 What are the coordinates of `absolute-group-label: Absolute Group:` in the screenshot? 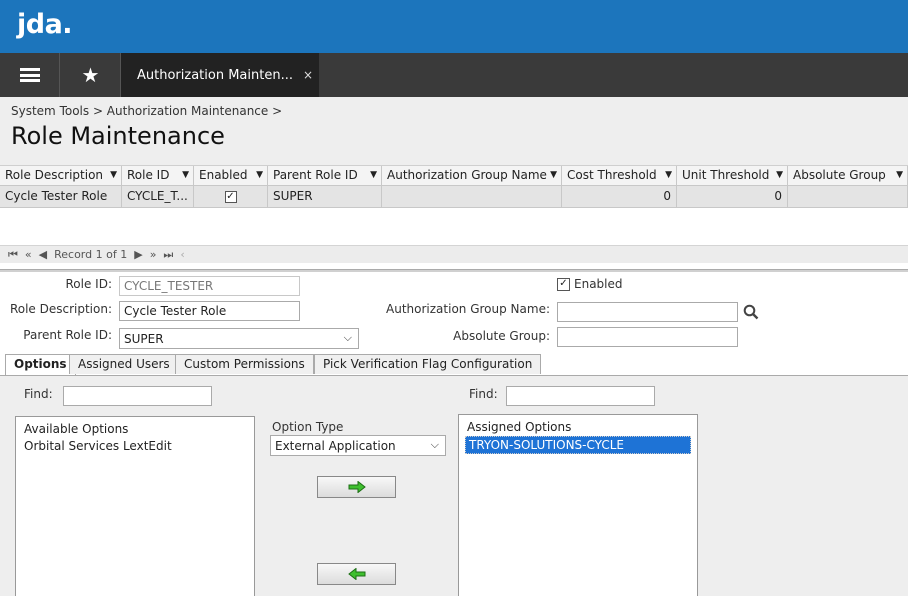 It's located at (501, 336).